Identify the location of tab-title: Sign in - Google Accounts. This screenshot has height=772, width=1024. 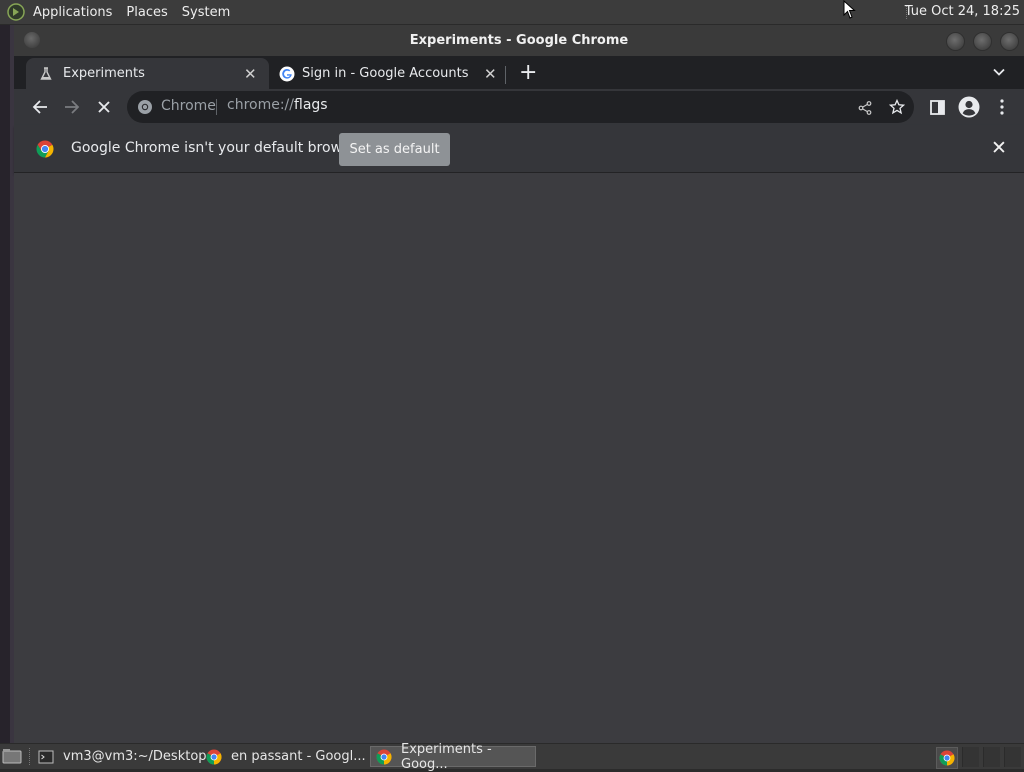
(385, 73).